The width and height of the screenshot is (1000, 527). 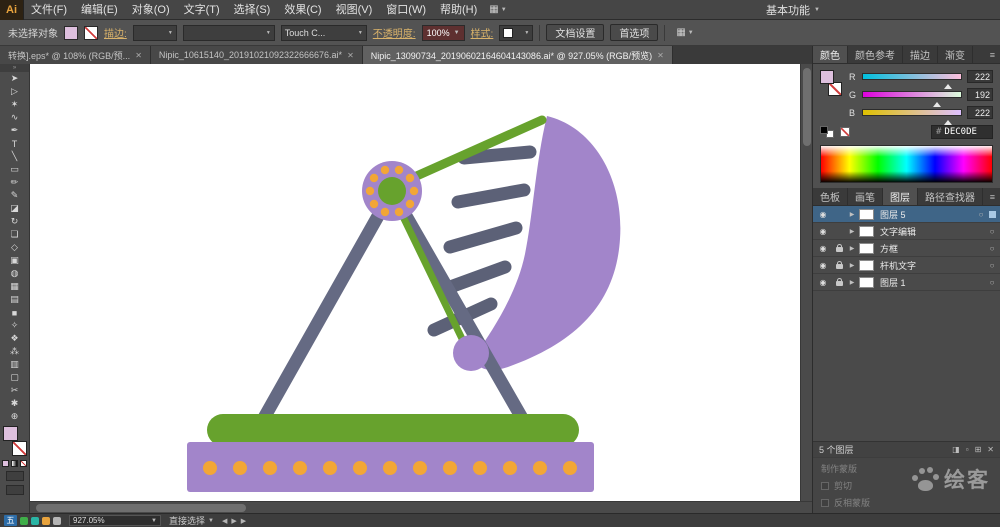 I want to click on rotate-tool: ↻, so click(x=14, y=221).